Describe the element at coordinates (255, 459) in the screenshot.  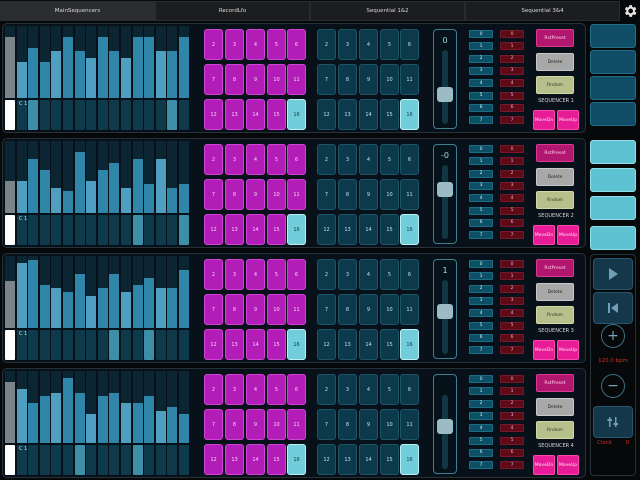
I see `step-pad: 14` at that location.